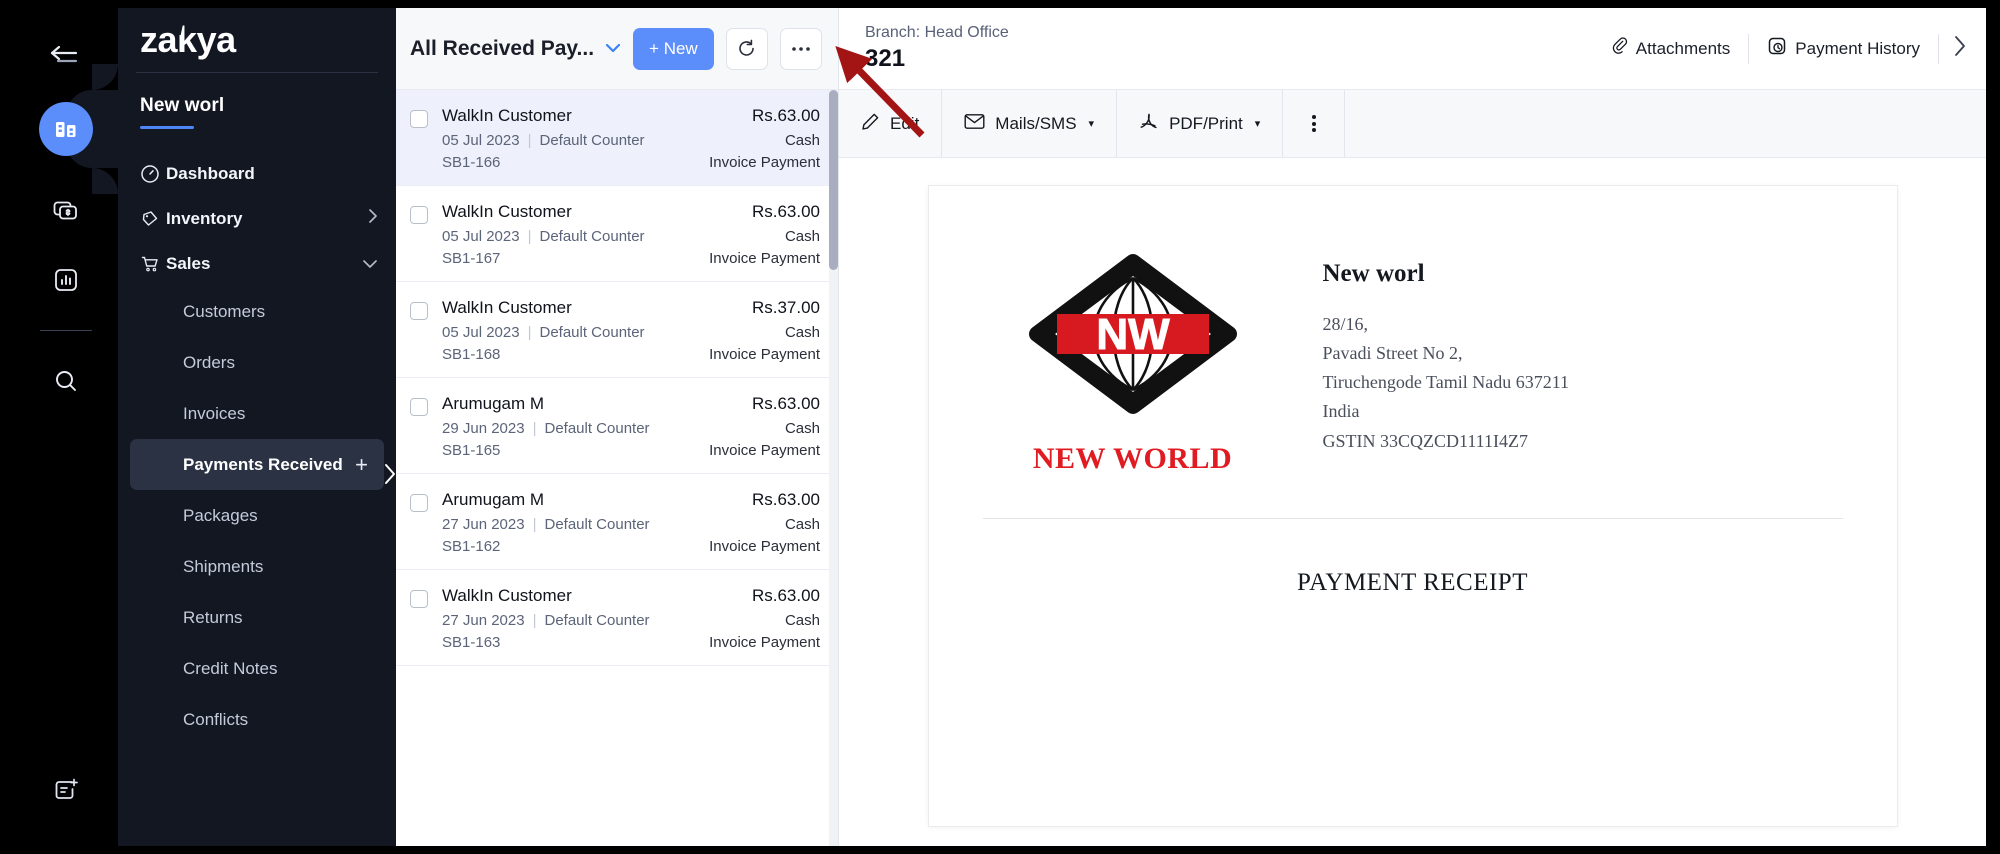 The image size is (2000, 854). I want to click on sidebar-item-conflicts: Conflicts, so click(251, 719).